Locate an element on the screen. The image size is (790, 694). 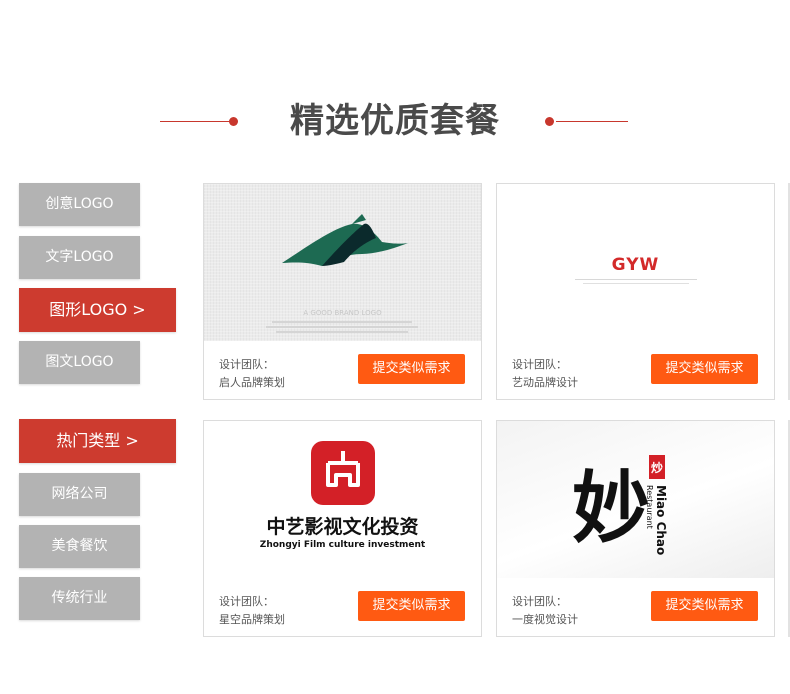
hot-types-header: 热门类型 > is located at coordinates (97, 441).